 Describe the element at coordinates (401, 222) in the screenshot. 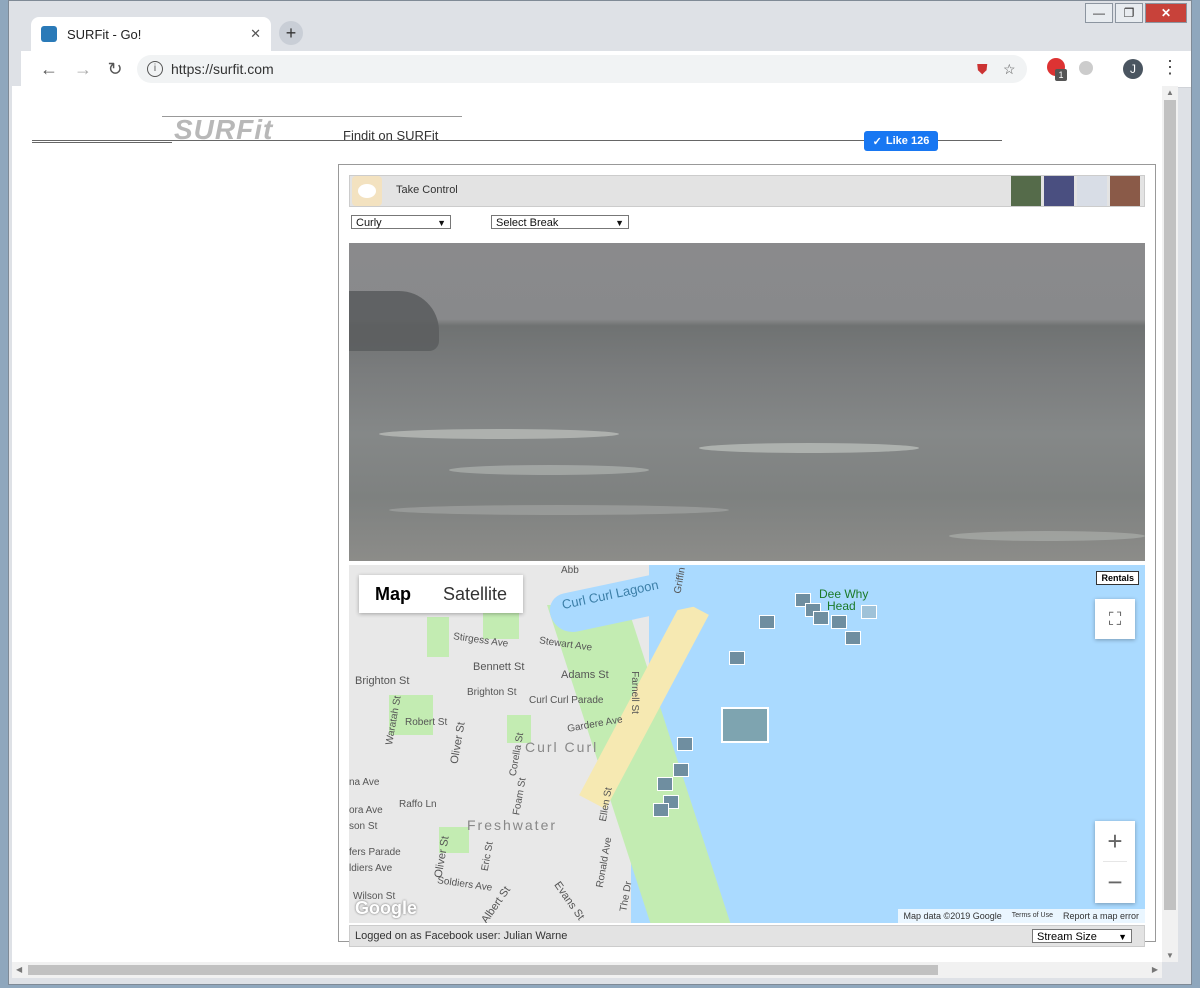

I see `location-select: Curly ▼` at that location.